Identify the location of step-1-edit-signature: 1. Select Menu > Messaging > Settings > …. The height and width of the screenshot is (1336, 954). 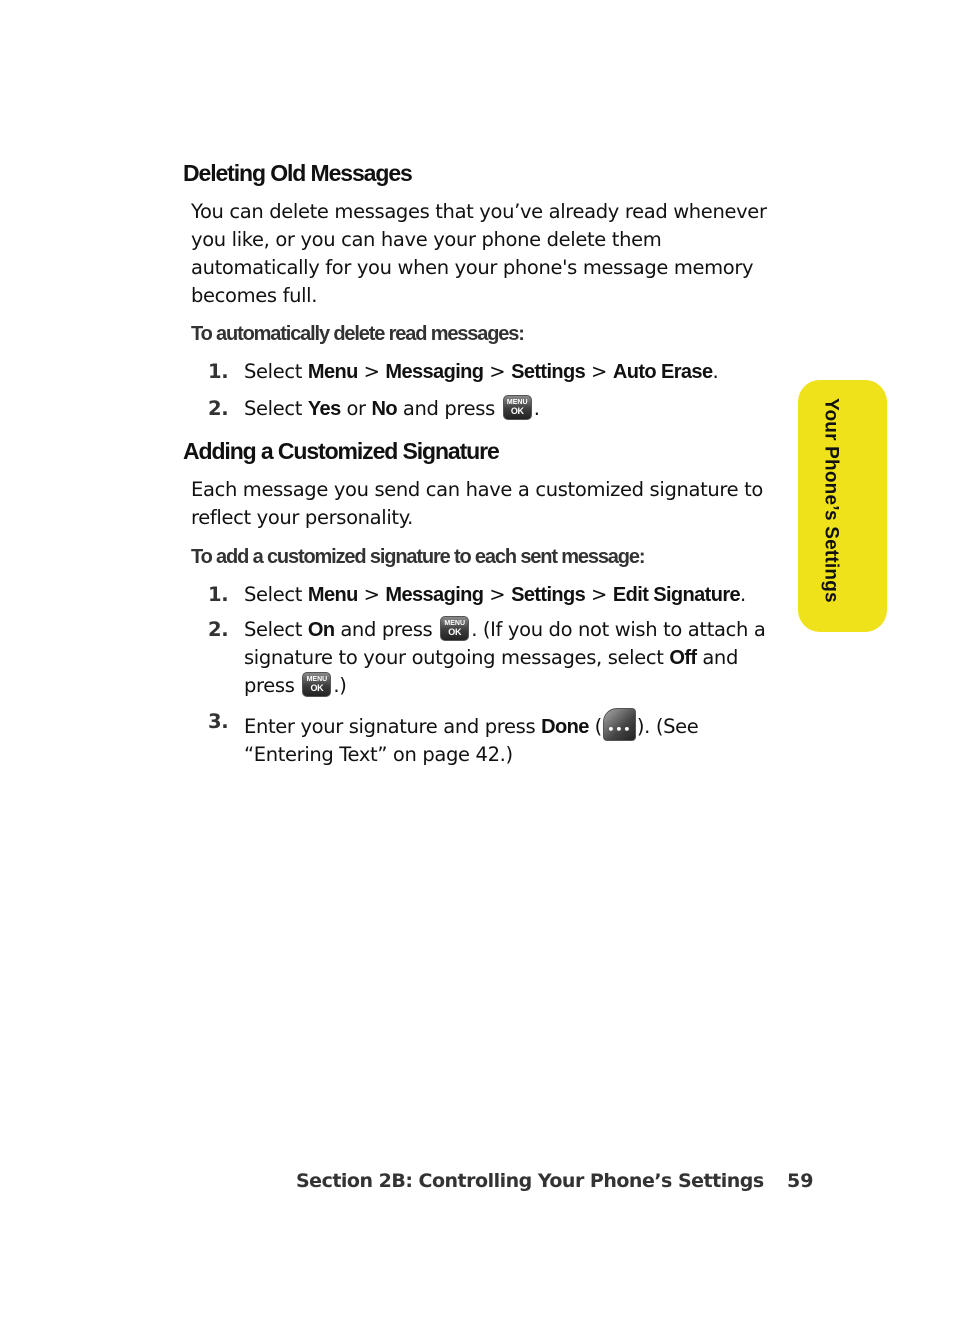
(493, 595).